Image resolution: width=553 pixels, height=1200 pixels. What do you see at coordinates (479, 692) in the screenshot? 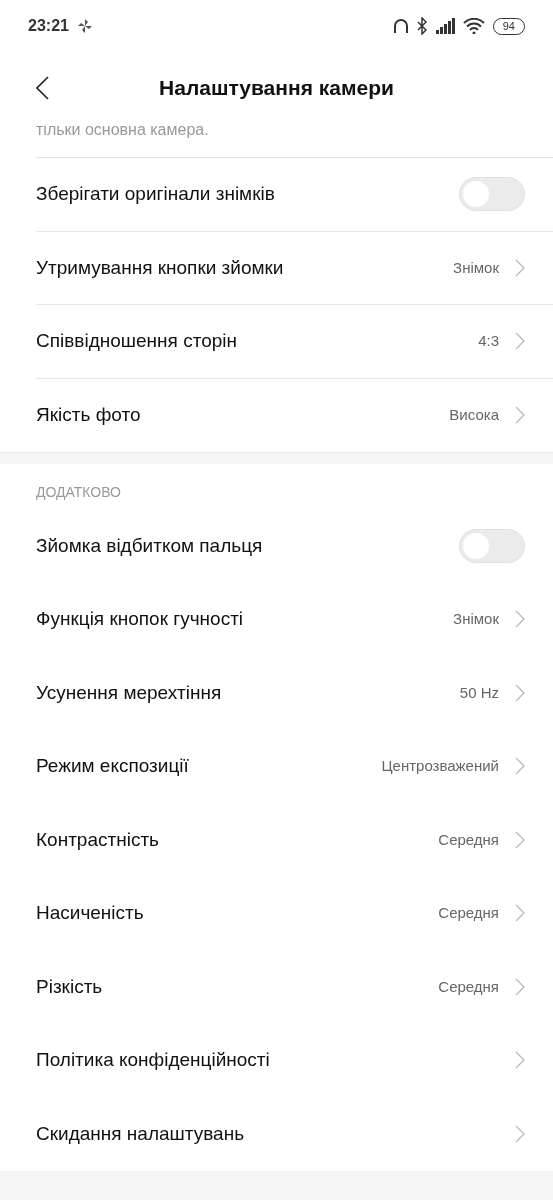
I see `setting-value: 50 Hz` at bounding box center [479, 692].